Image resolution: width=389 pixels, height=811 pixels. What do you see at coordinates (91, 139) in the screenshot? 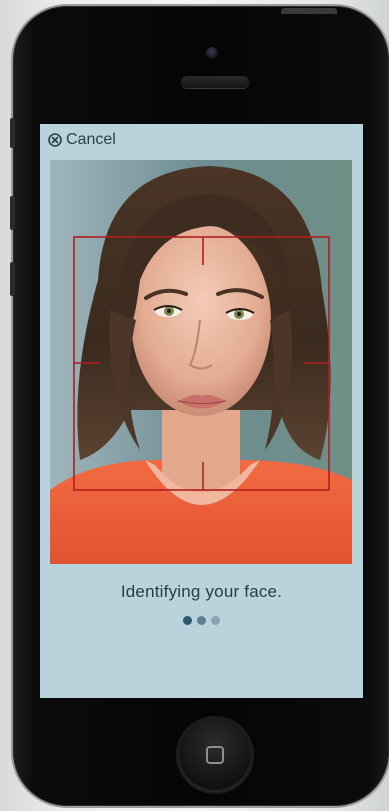
I see `cancel-label: Cancel` at bounding box center [91, 139].